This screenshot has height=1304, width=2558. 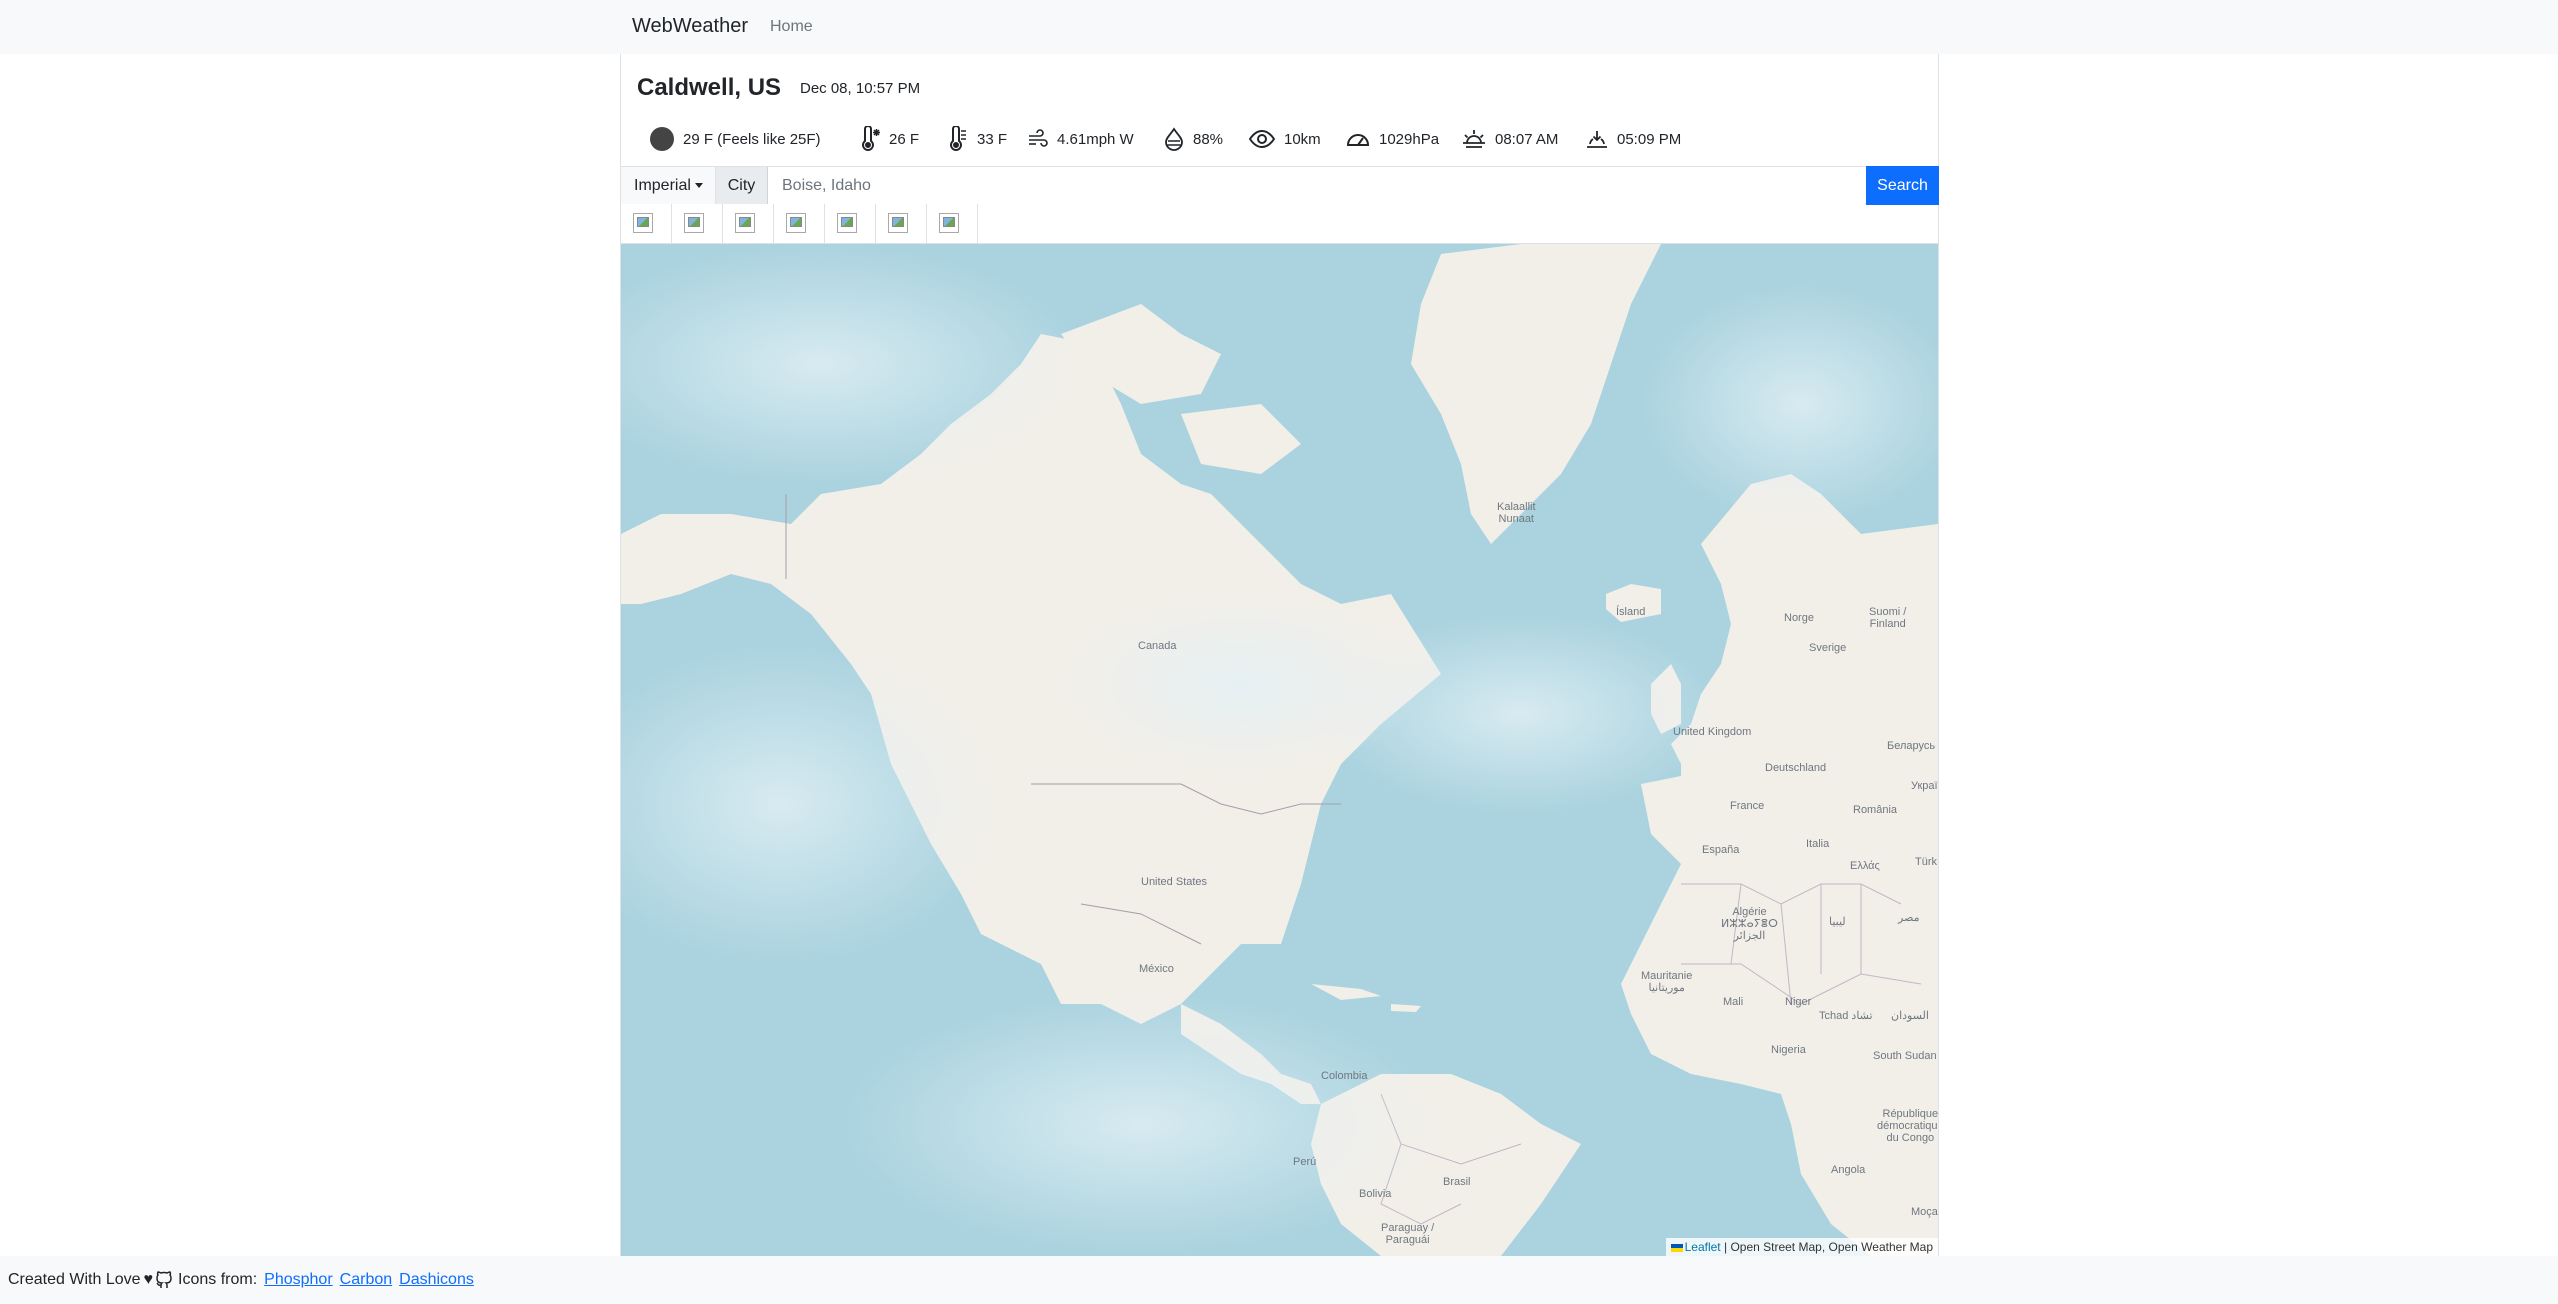 What do you see at coordinates (1375, 1194) in the screenshot?
I see `map-label-bolivia: Bolivia` at bounding box center [1375, 1194].